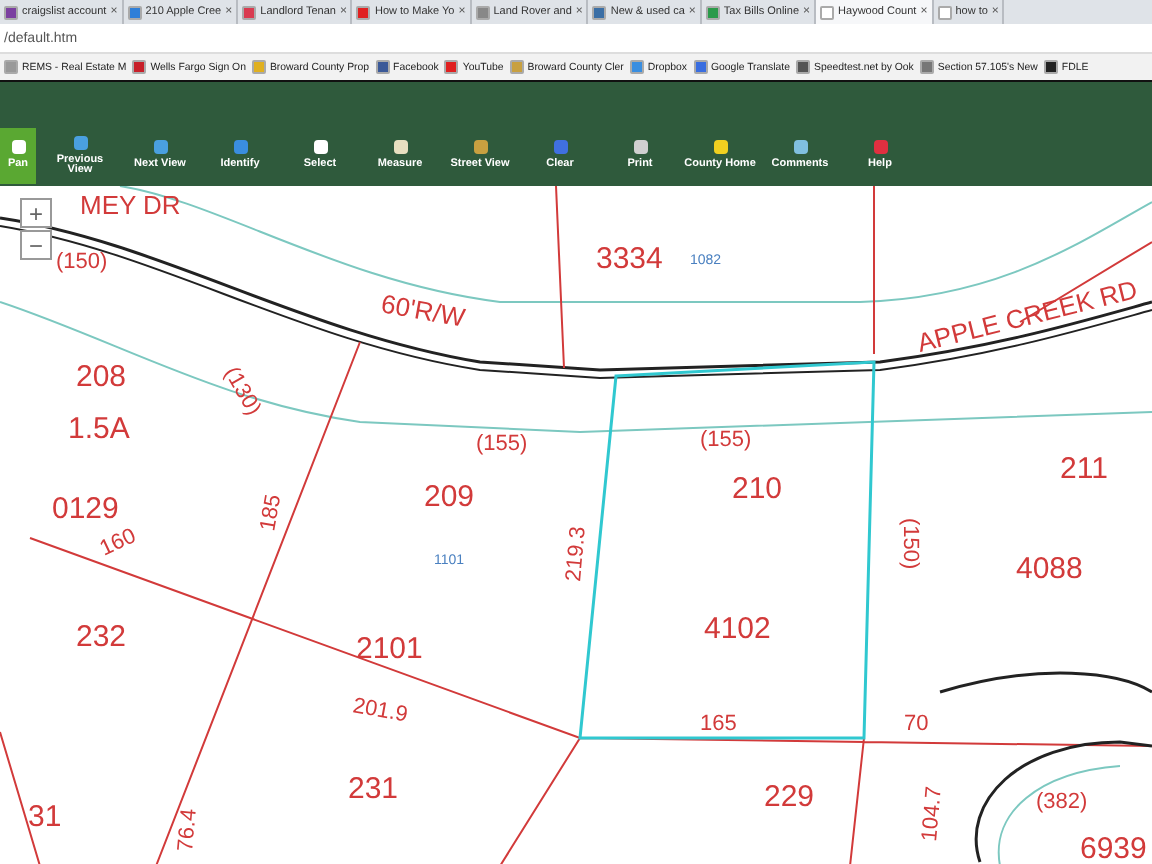 The width and height of the screenshot is (1152, 864). Describe the element at coordinates (118, 543) in the screenshot. I see `dimension-label: 160` at that location.